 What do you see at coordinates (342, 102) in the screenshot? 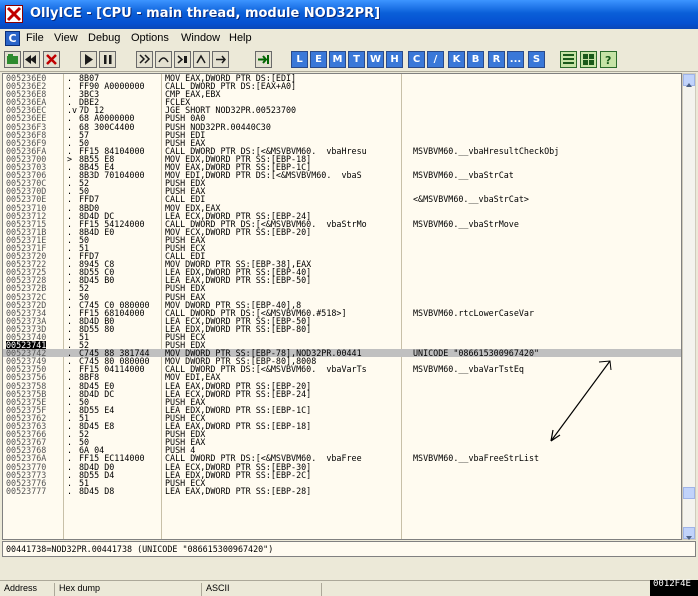
I see `disasm-row: 005236EA. DBE2 FCLEX` at bounding box center [342, 102].